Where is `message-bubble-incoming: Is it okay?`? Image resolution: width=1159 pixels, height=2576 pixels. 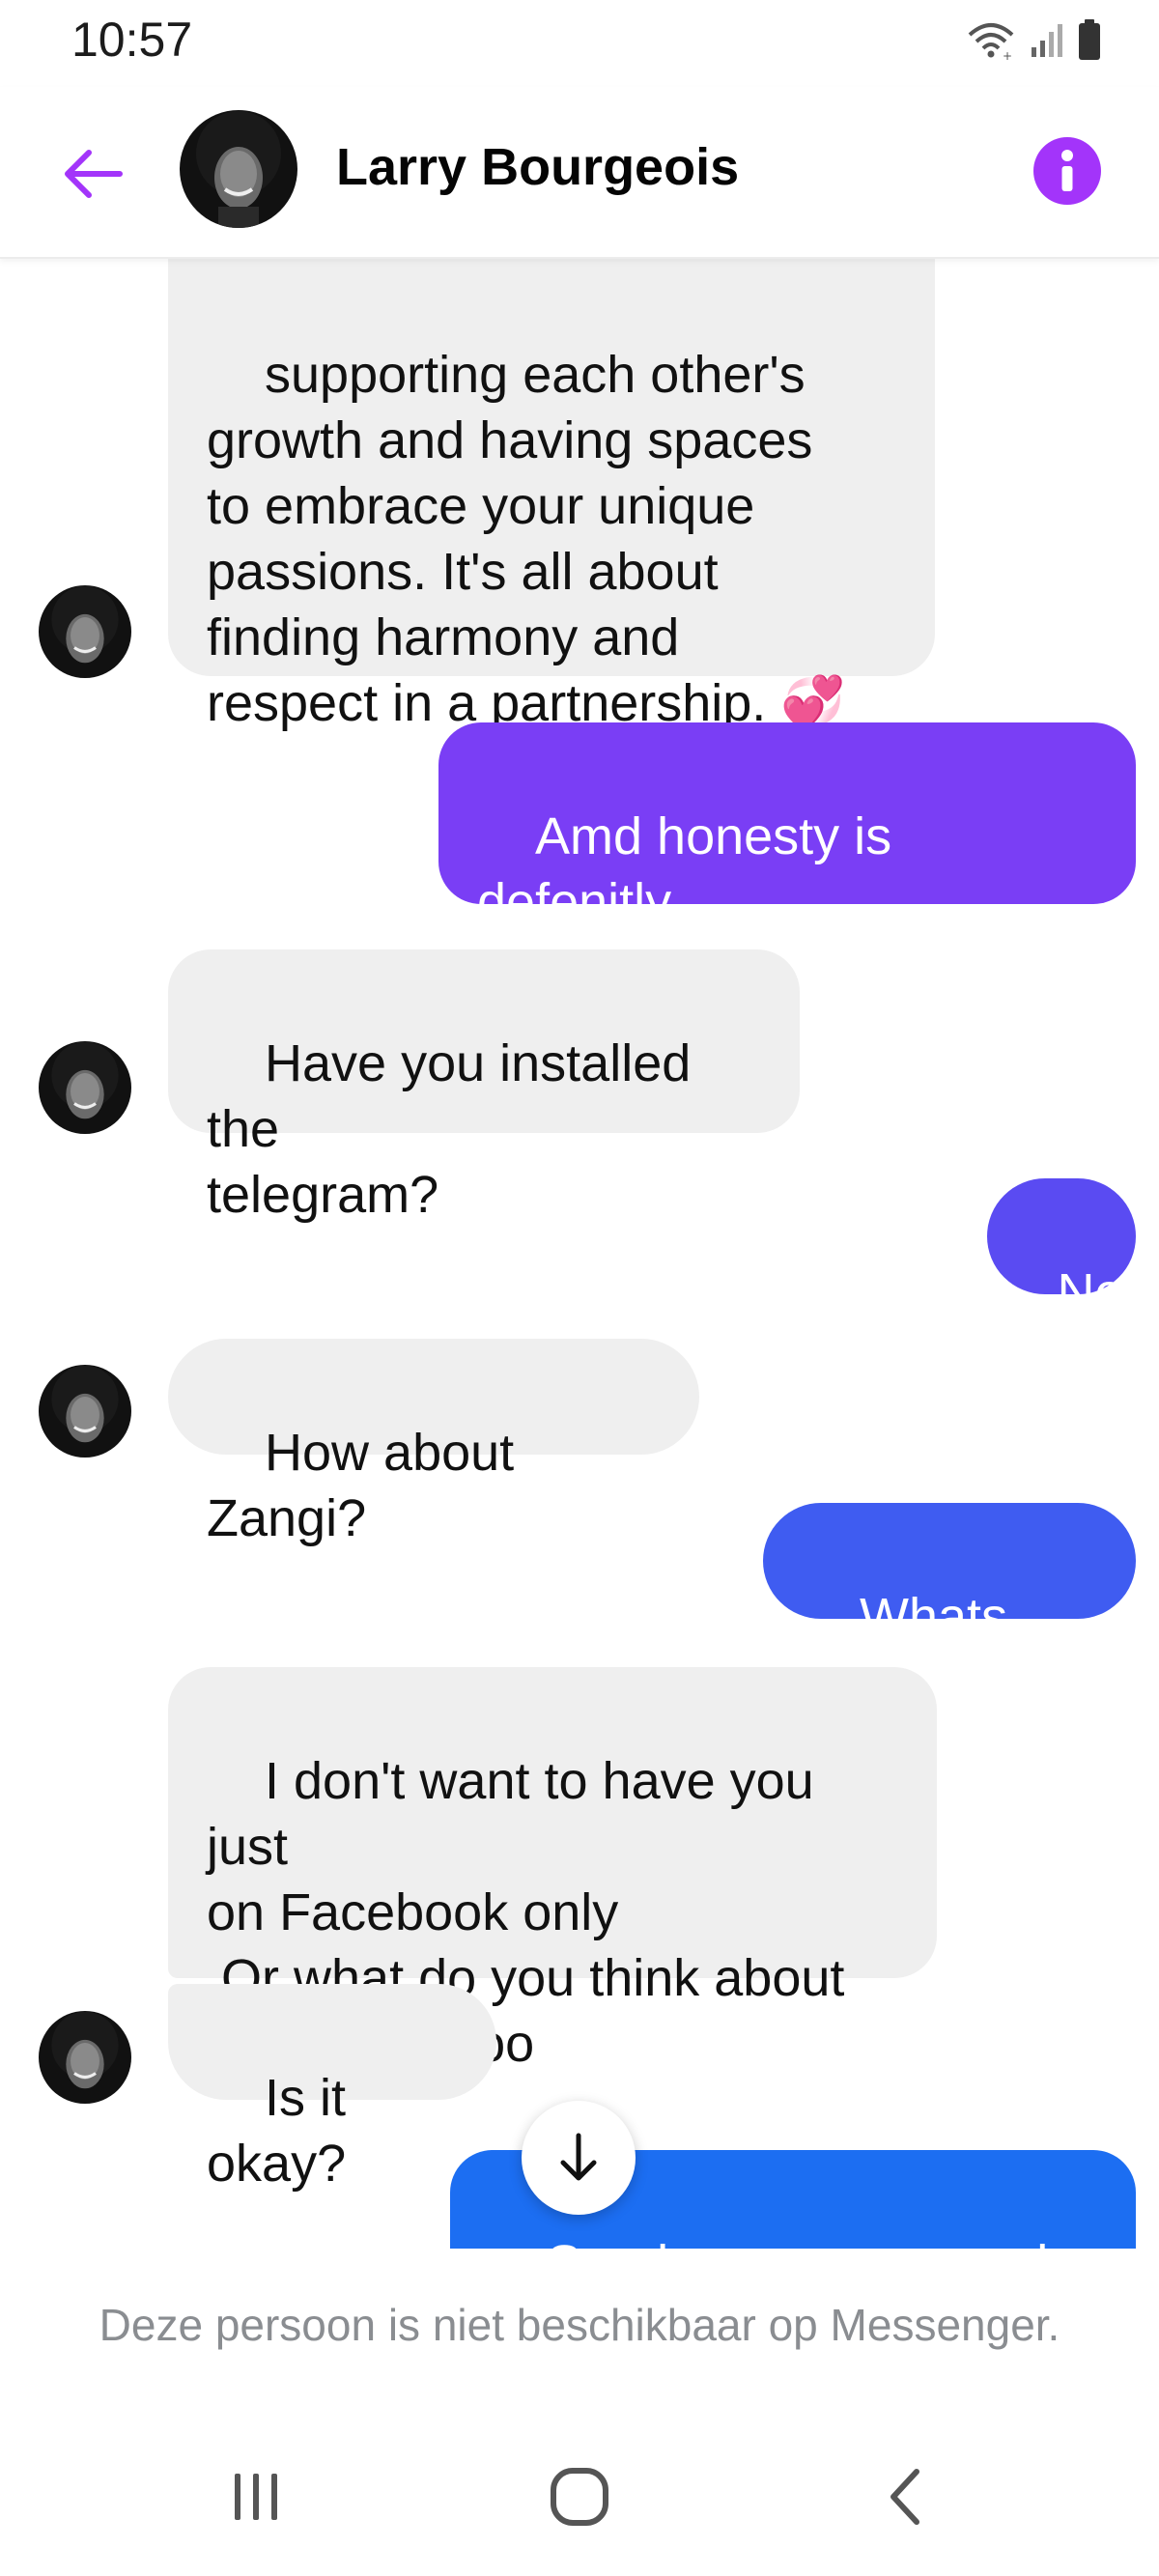 message-bubble-incoming: Is it okay? is located at coordinates (332, 2088).